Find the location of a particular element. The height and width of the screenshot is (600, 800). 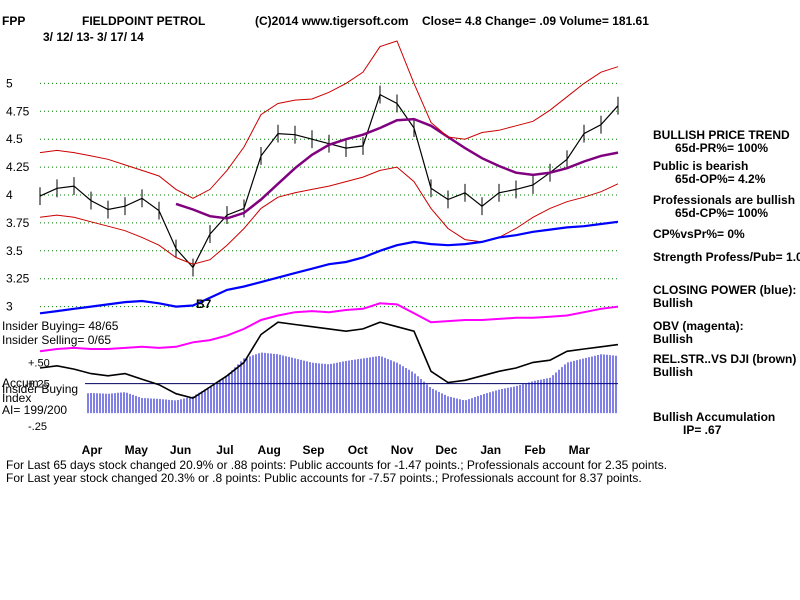

x-tick-label: Jan is located at coordinates (490, 450).